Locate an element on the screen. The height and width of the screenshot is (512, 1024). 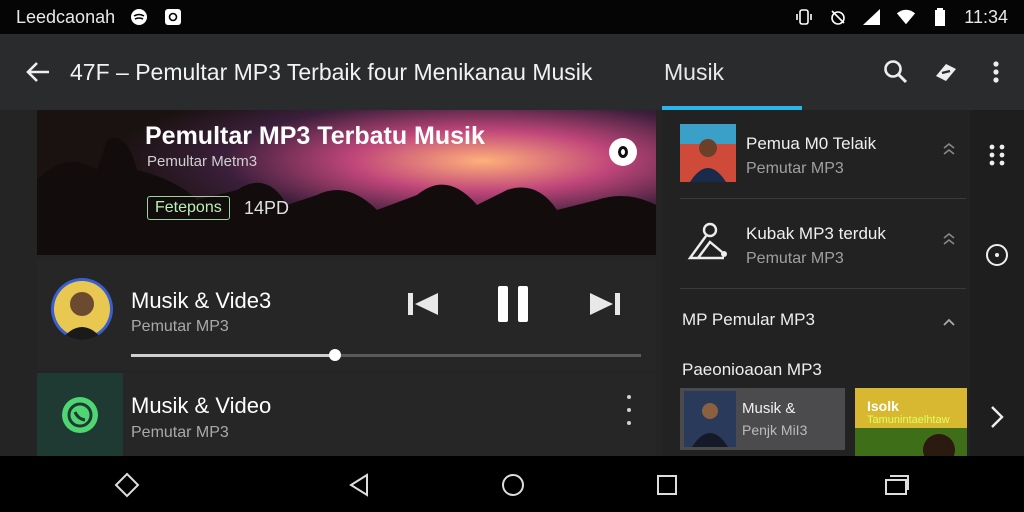
avatar is located at coordinates (82, 309).